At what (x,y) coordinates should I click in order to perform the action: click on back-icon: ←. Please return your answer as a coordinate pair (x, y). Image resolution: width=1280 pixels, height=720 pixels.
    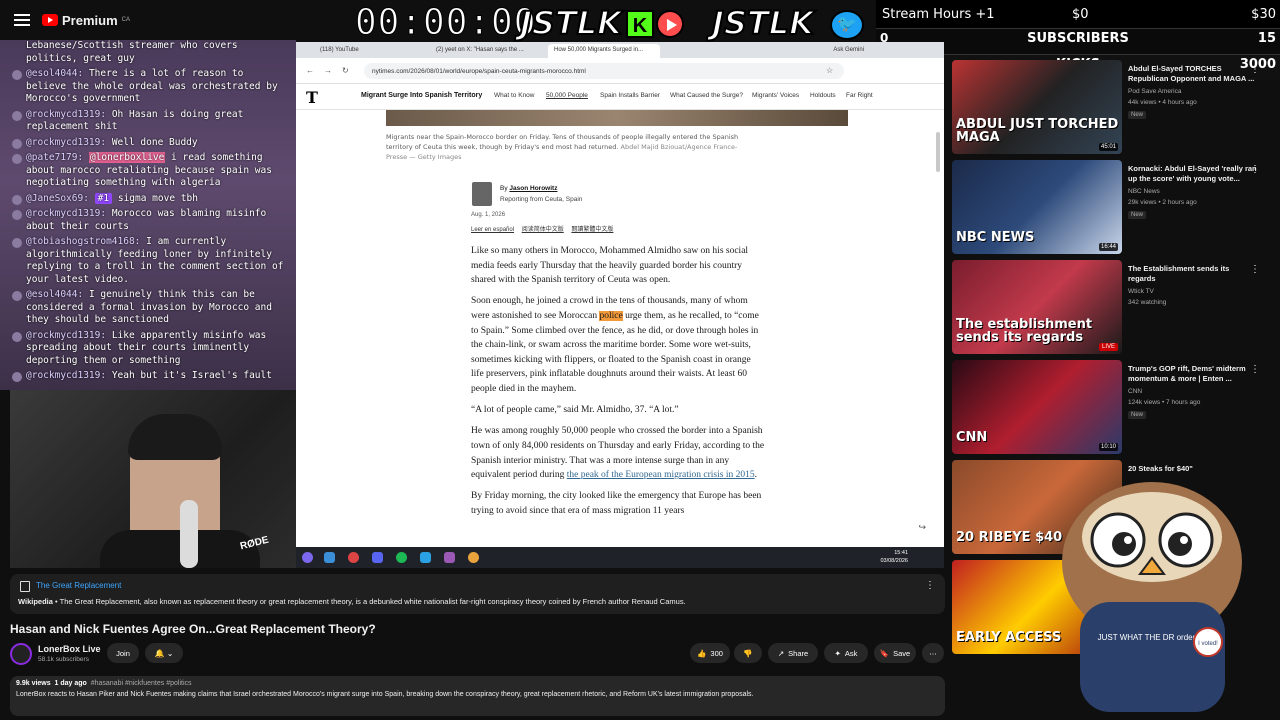
    Looking at the image, I should click on (310, 70).